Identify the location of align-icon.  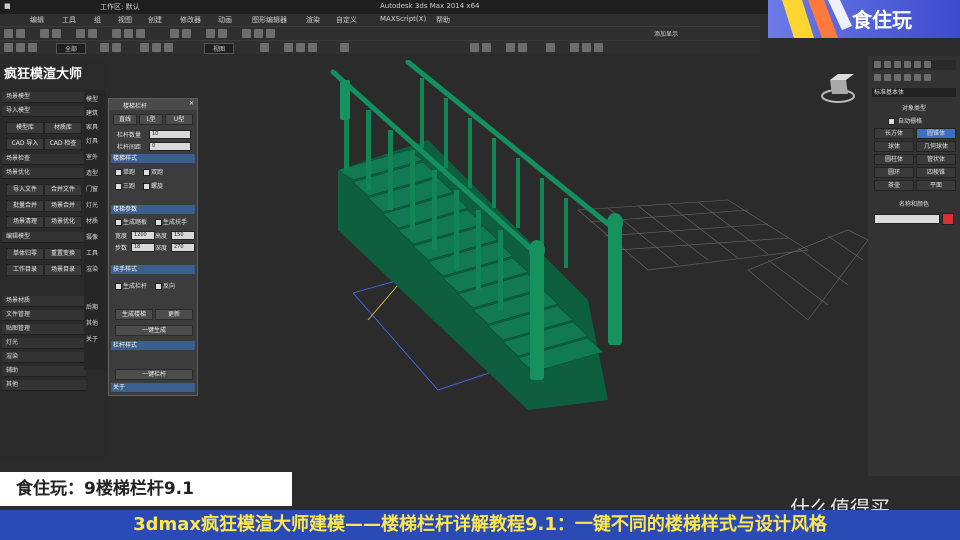
(222, 33).